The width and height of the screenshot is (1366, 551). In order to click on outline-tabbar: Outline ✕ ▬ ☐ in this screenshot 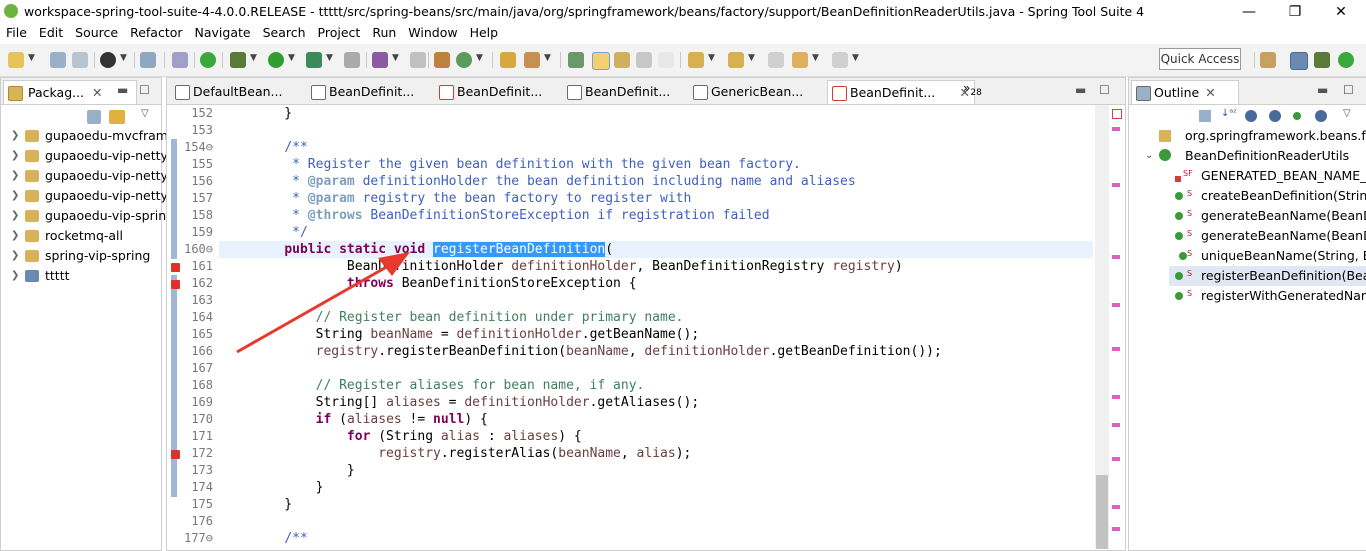, I will do `click(1247, 91)`.